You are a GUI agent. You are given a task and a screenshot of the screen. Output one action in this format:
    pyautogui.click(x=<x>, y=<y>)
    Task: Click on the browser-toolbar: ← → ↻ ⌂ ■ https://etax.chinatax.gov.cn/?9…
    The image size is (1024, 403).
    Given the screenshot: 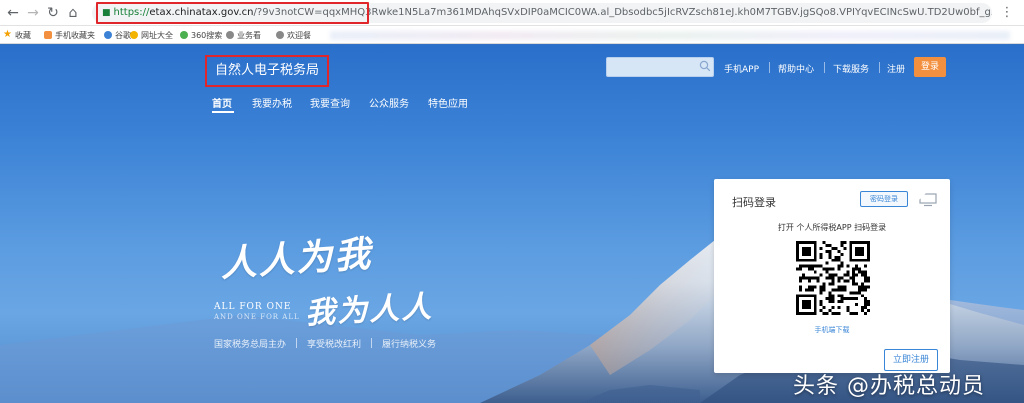 What is the action you would take?
    pyautogui.click(x=512, y=13)
    